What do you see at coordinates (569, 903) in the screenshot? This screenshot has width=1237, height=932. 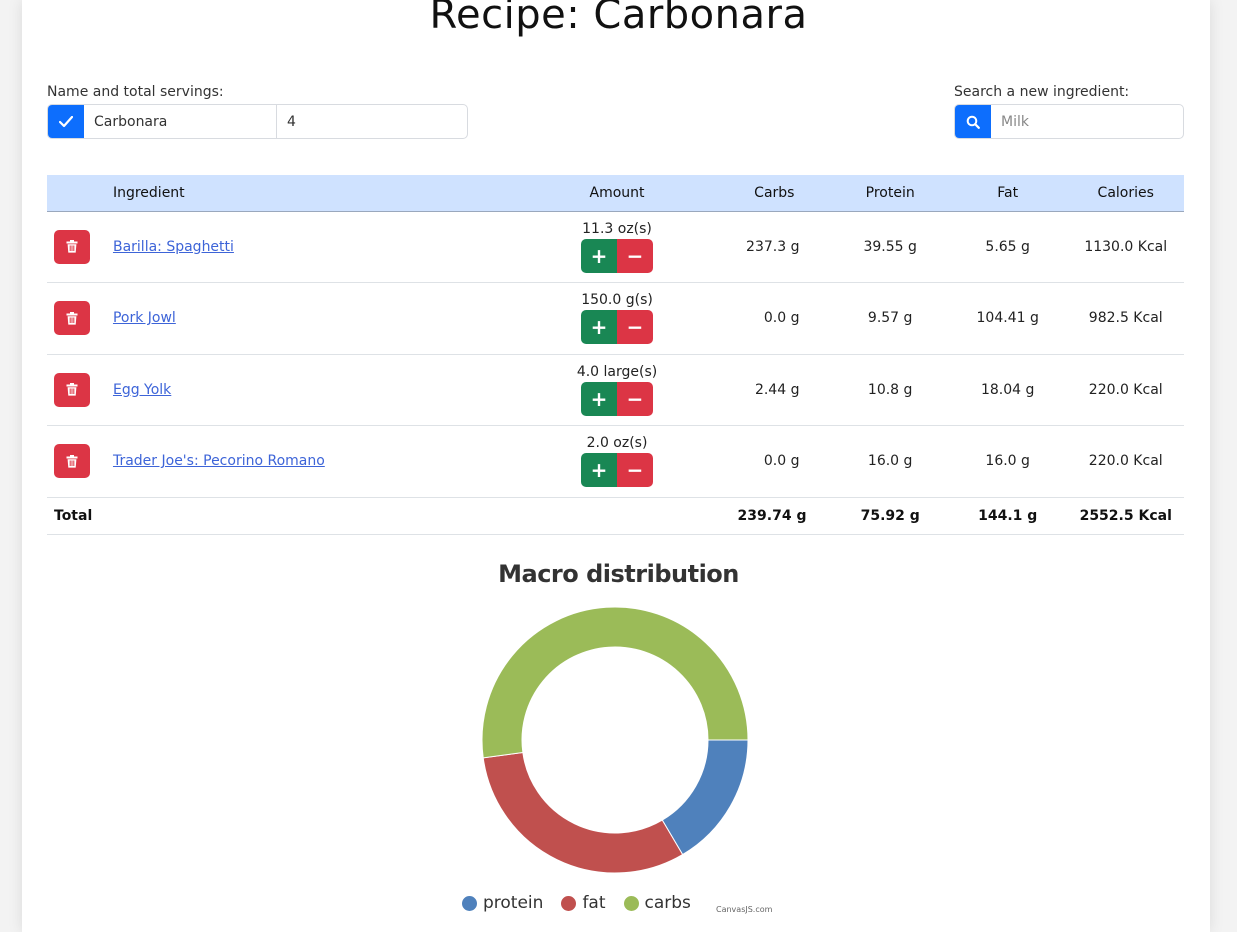 I see `legend-swatch-fat` at bounding box center [569, 903].